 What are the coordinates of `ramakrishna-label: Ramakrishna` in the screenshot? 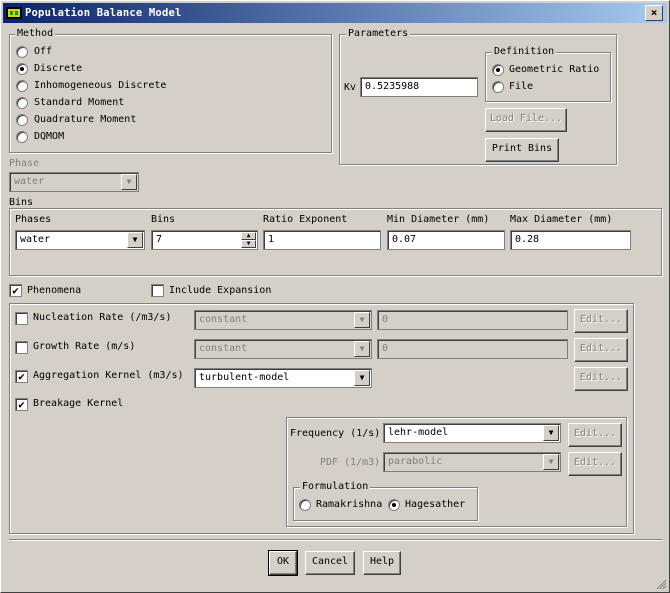 It's located at (349, 504).